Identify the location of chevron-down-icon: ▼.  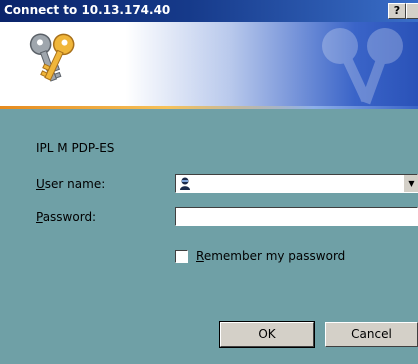
(411, 183).